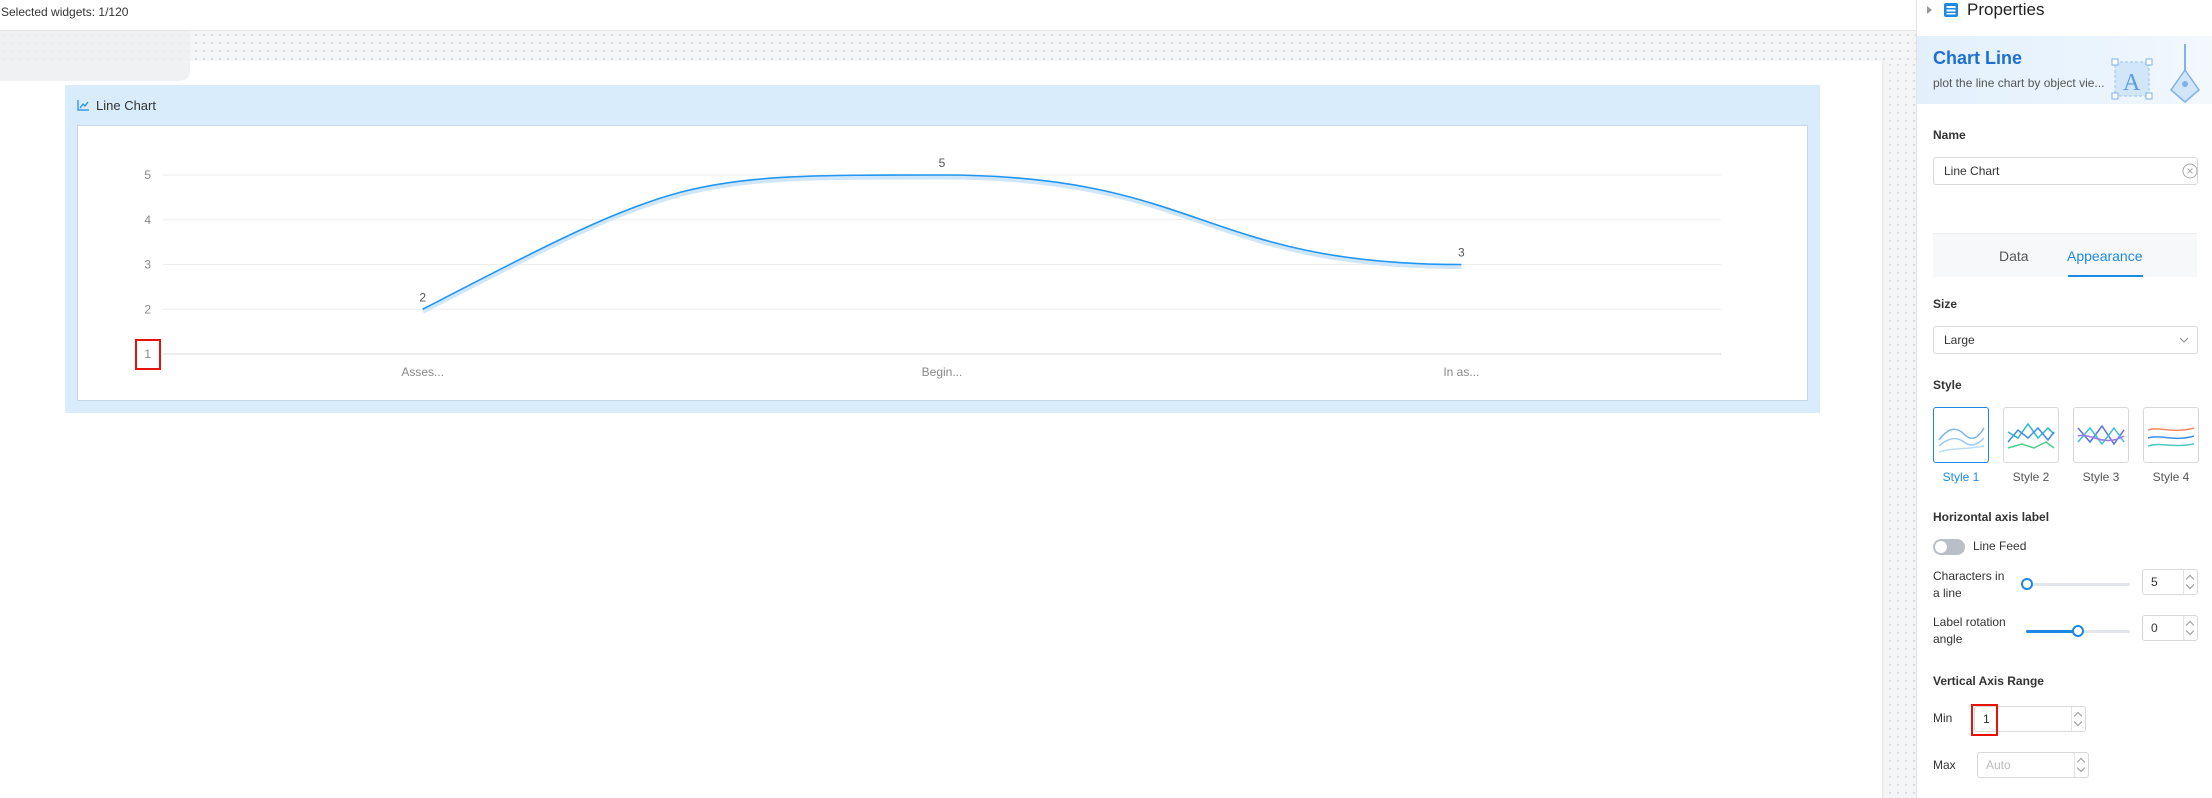 This screenshot has height=798, width=2212. What do you see at coordinates (148, 354) in the screenshot?
I see `y-axis-min-highlight` at bounding box center [148, 354].